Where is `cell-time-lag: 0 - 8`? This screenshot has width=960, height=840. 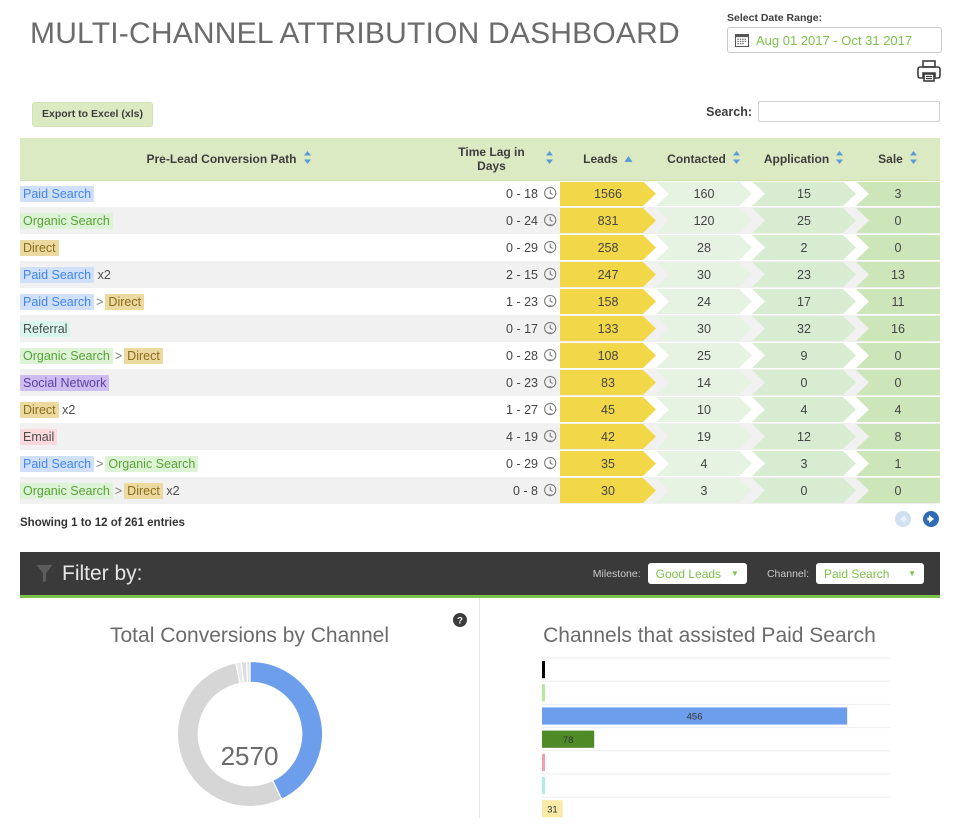
cell-time-lag: 0 - 8 is located at coordinates (499, 490).